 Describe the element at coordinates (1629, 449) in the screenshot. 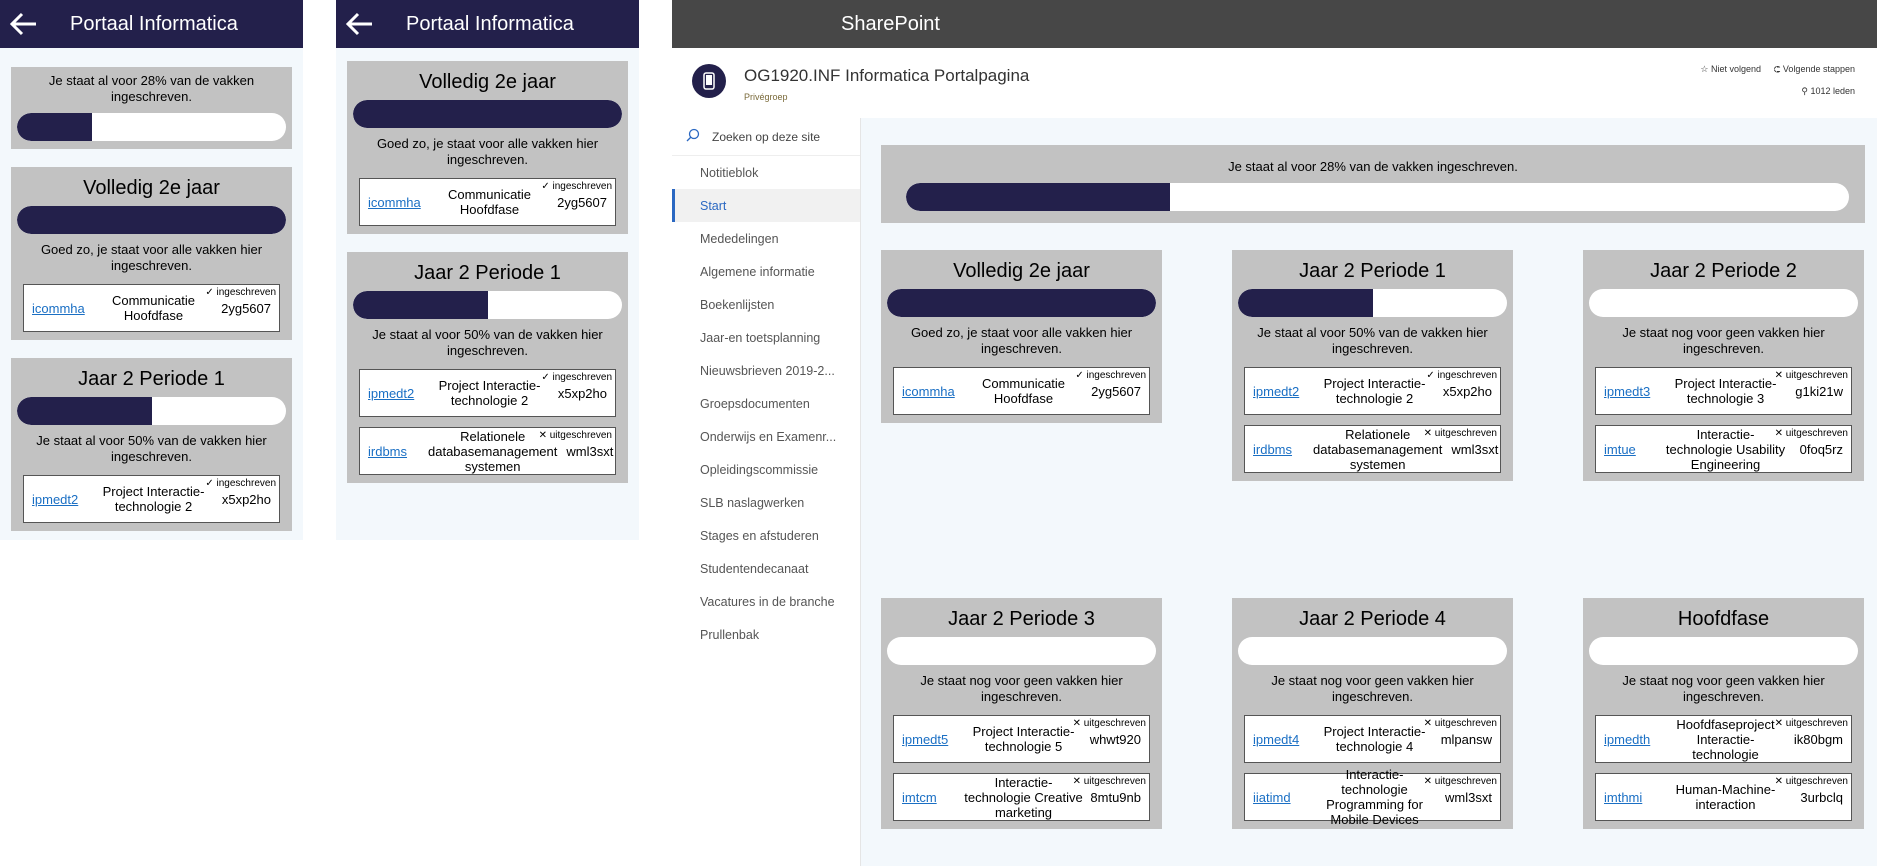

I see `course-code-link: imtue` at that location.